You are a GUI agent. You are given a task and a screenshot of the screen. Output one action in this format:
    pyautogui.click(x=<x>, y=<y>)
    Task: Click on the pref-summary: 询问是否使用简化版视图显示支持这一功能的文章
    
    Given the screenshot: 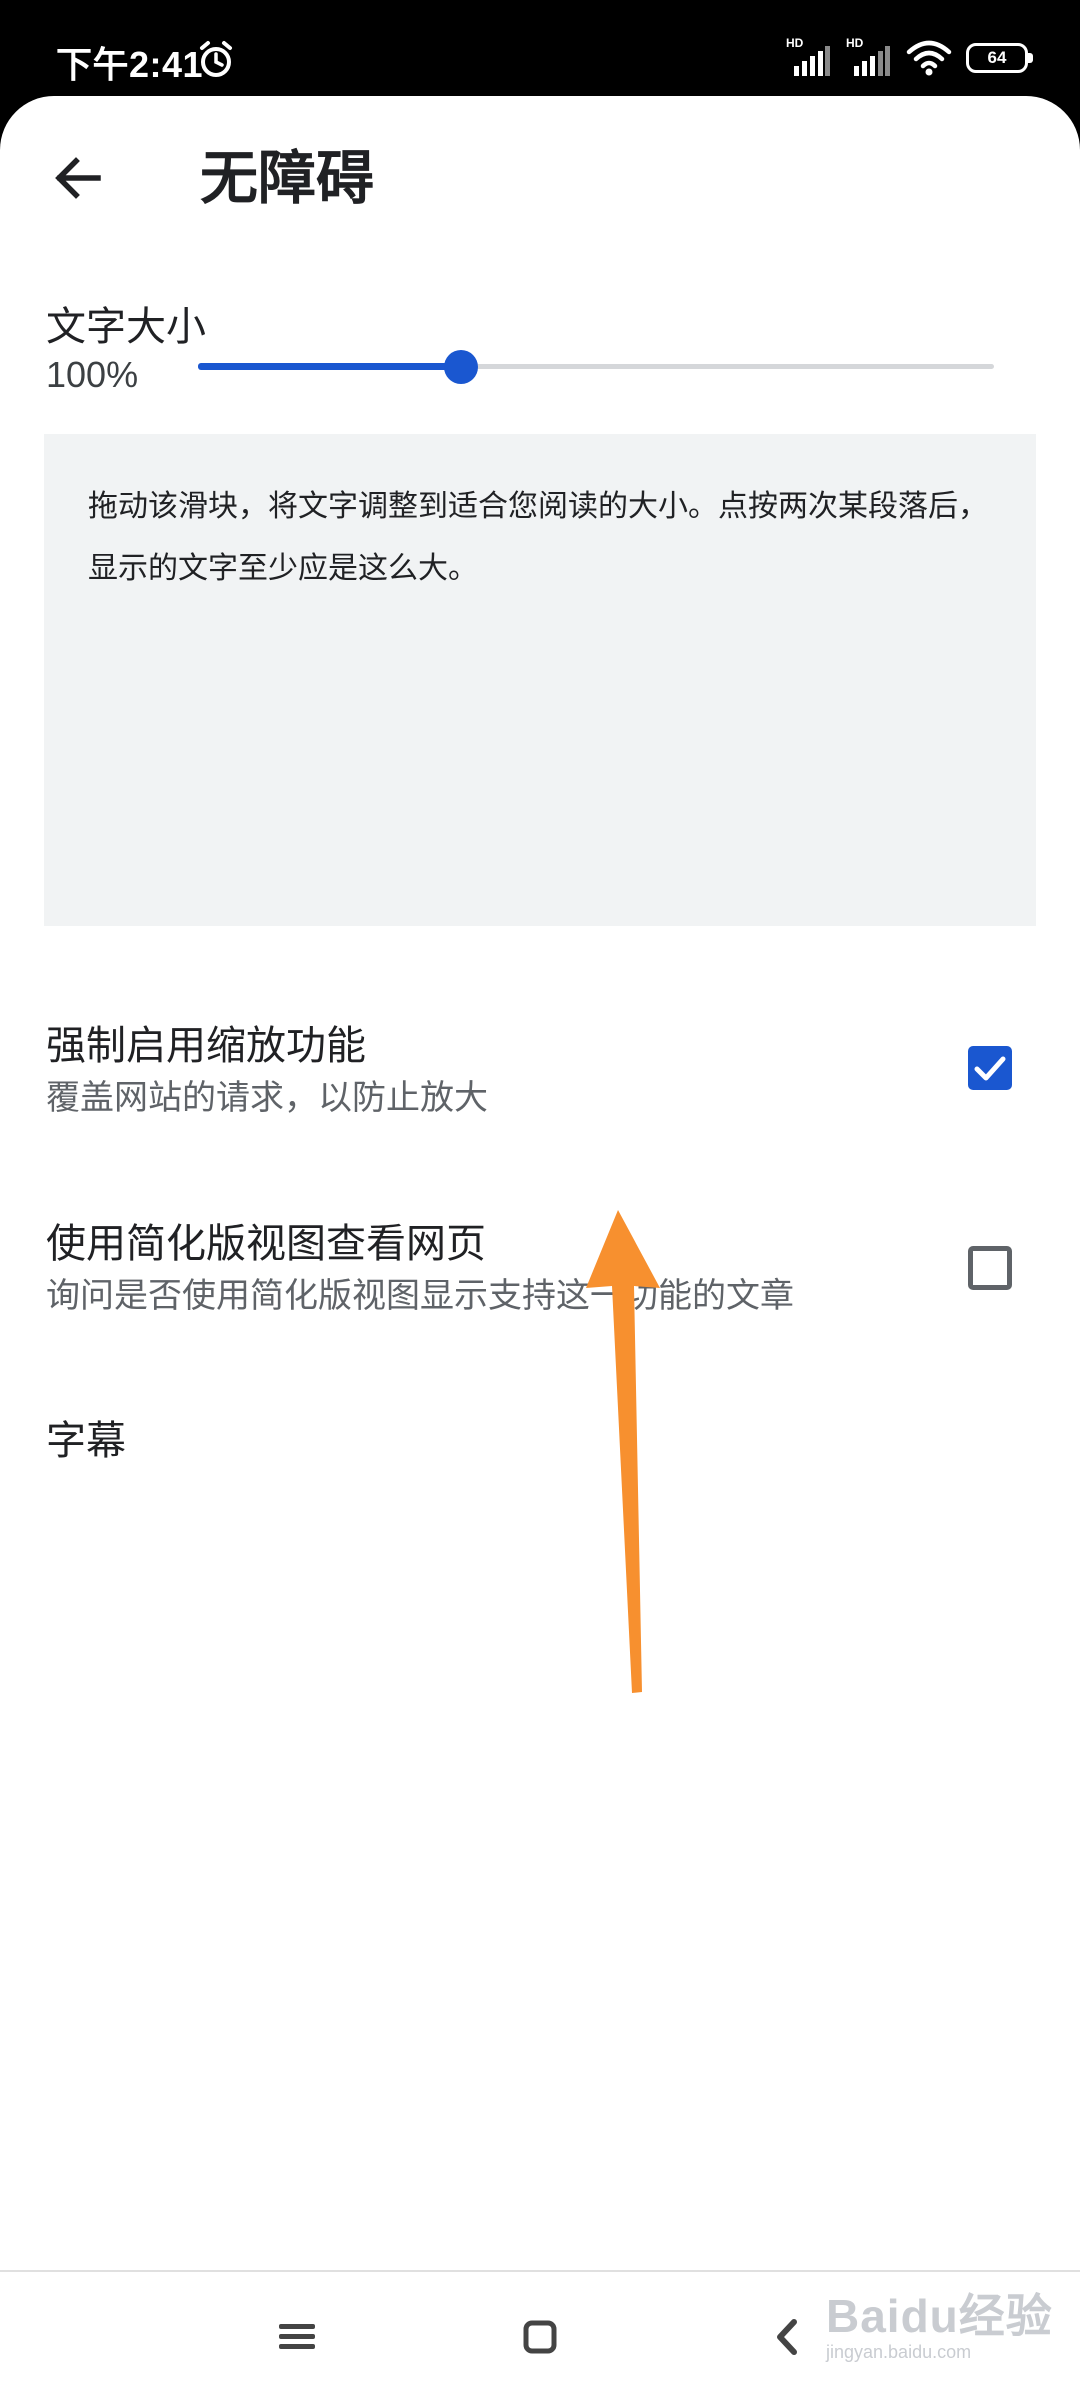 What is the action you would take?
    pyautogui.click(x=420, y=1296)
    